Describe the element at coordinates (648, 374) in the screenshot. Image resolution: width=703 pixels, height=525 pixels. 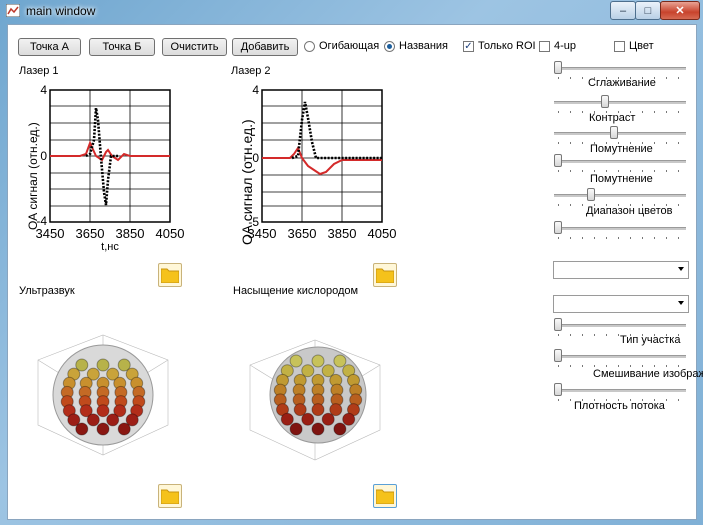
I see `bottom-slider-label-1: Смешивание изображение` at that location.